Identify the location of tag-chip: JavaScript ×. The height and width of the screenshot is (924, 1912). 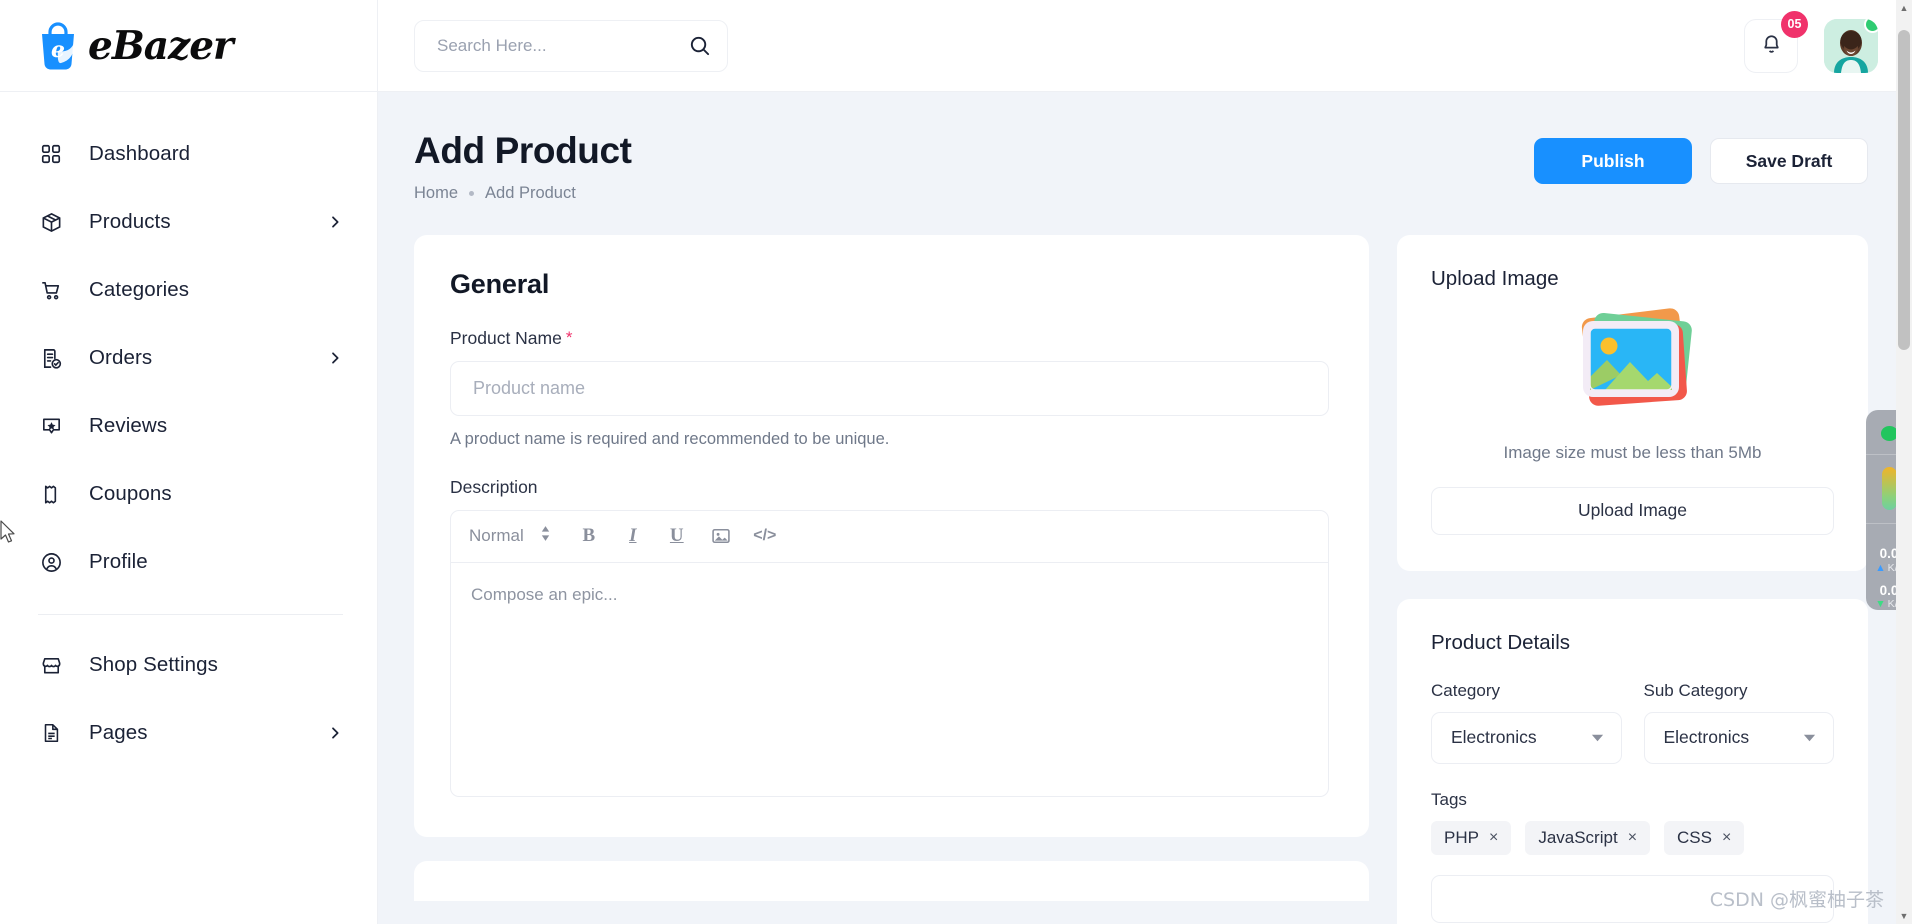
(1588, 837).